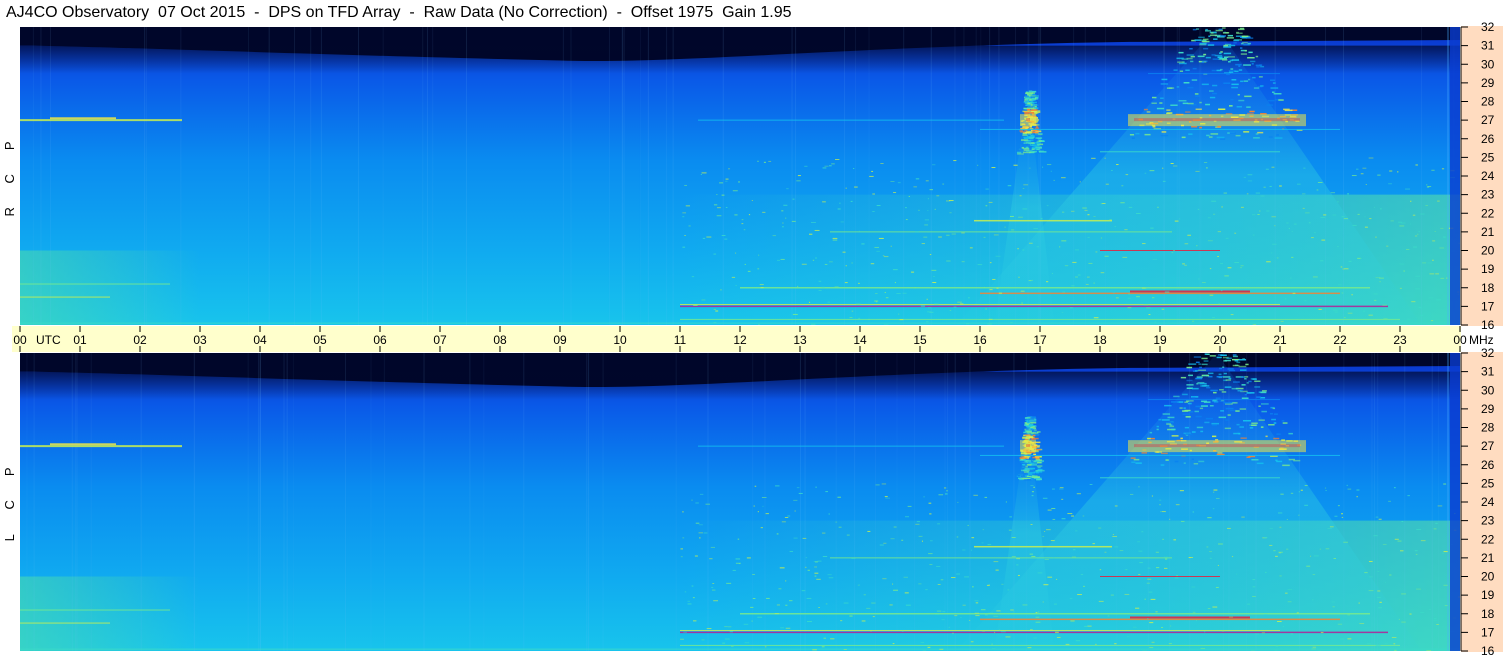  Describe the element at coordinates (80, 340) in the screenshot. I see `time-tick-label: 01` at that location.